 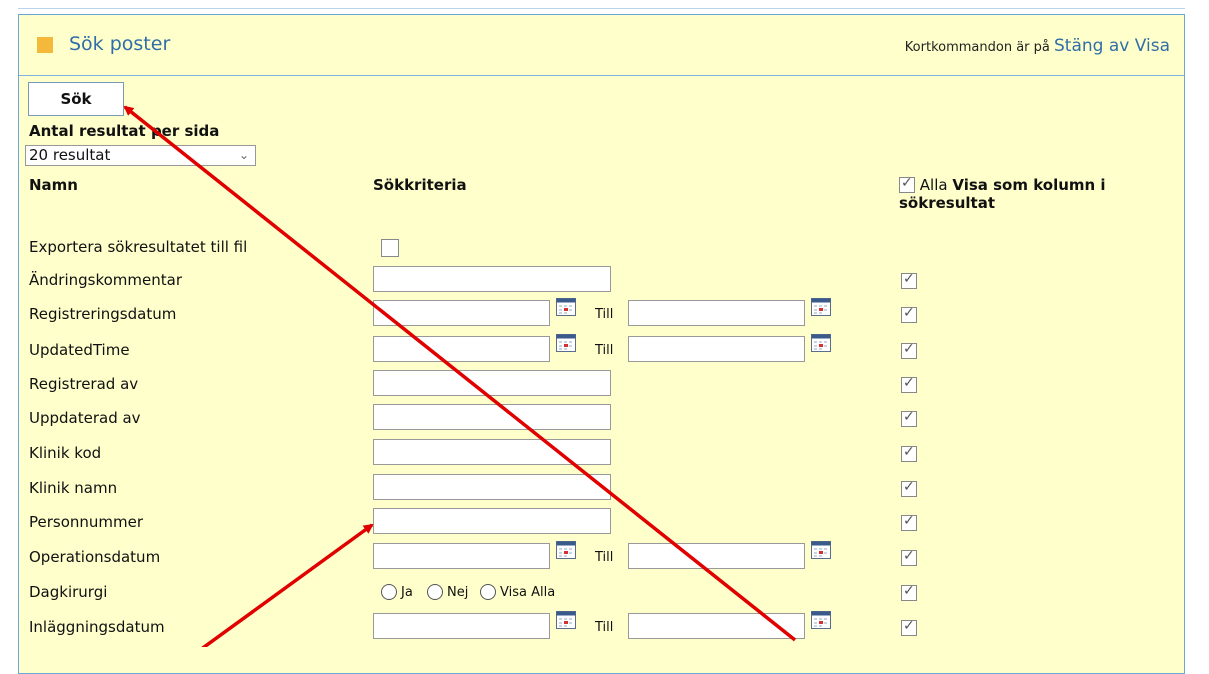 What do you see at coordinates (420, 185) in the screenshot?
I see `column-criteria-header: Sökkriteria` at bounding box center [420, 185].